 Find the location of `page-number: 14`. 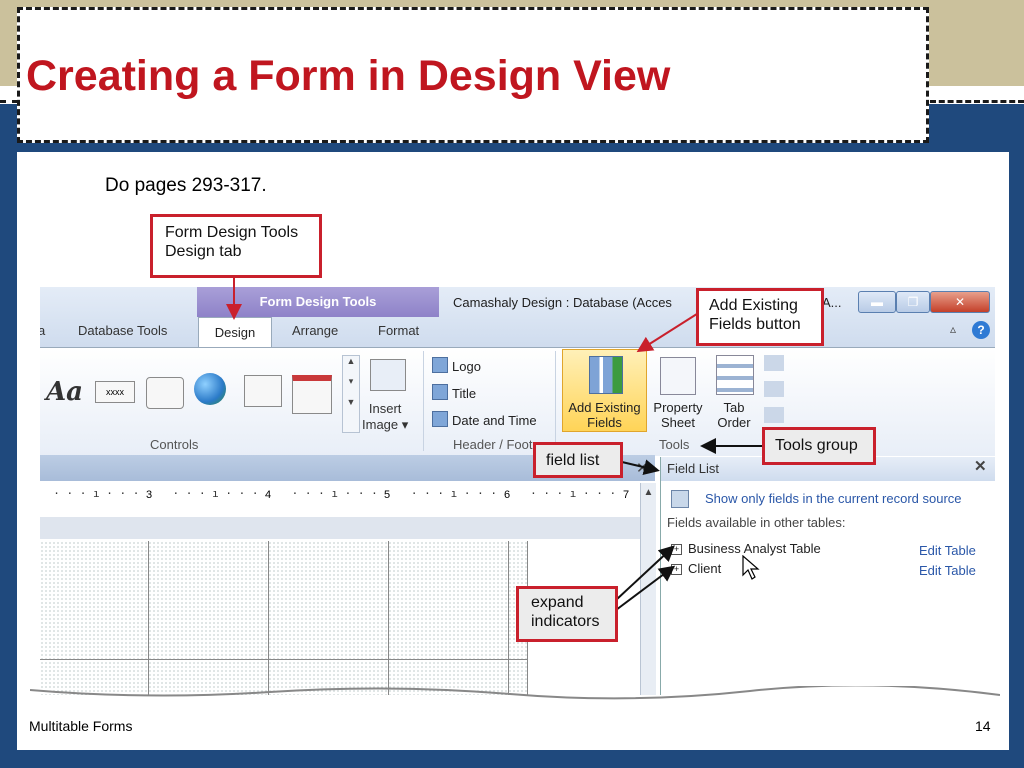

page-number: 14 is located at coordinates (983, 726).